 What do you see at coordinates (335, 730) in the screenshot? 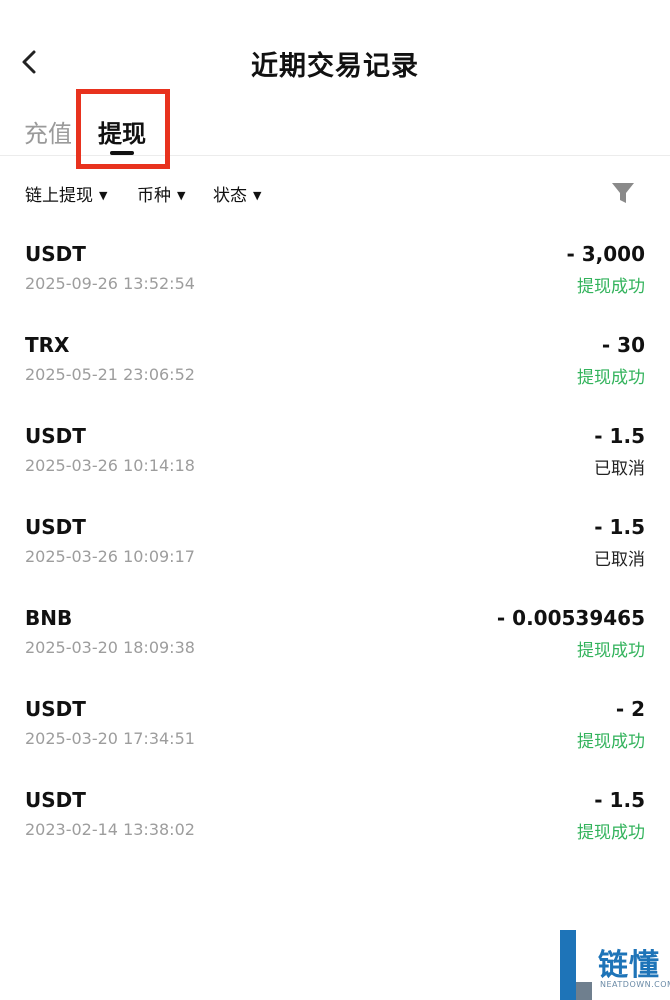
I see `transaction-row: USDT 2025-03-20 17:34:51 - 2 提现成功` at bounding box center [335, 730].